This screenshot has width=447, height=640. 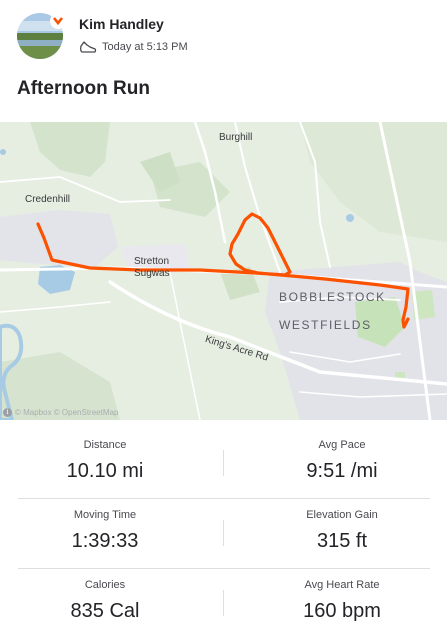 I want to click on info-icon: i, so click(x=7, y=412).